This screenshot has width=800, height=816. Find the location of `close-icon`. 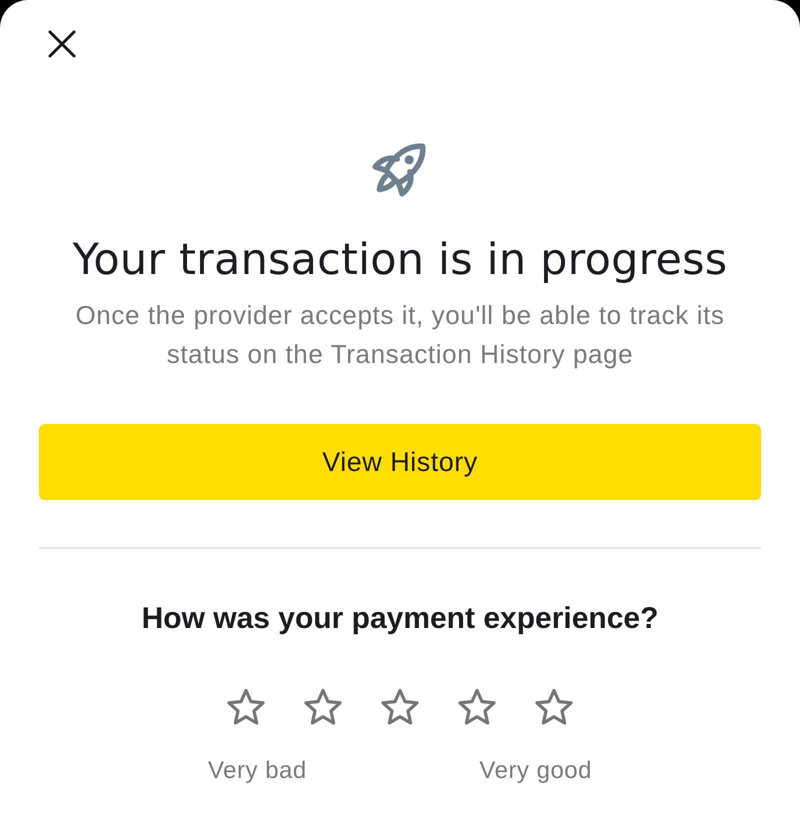

close-icon is located at coordinates (62, 44).